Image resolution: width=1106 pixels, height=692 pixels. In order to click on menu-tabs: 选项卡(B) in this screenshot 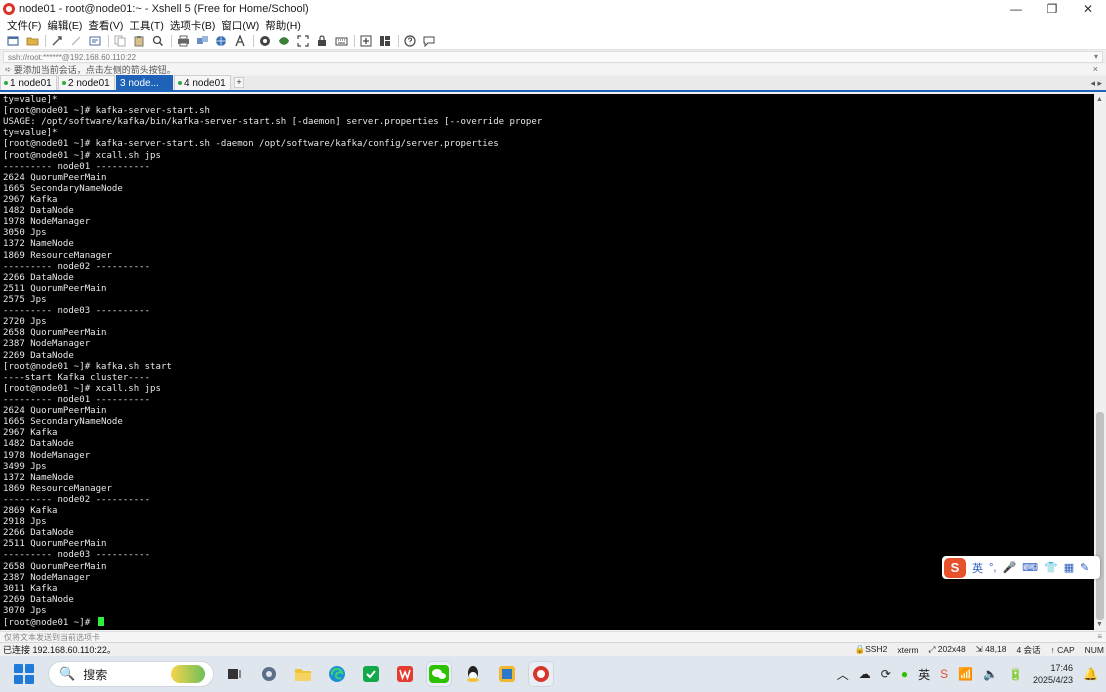, I will do `click(193, 25)`.